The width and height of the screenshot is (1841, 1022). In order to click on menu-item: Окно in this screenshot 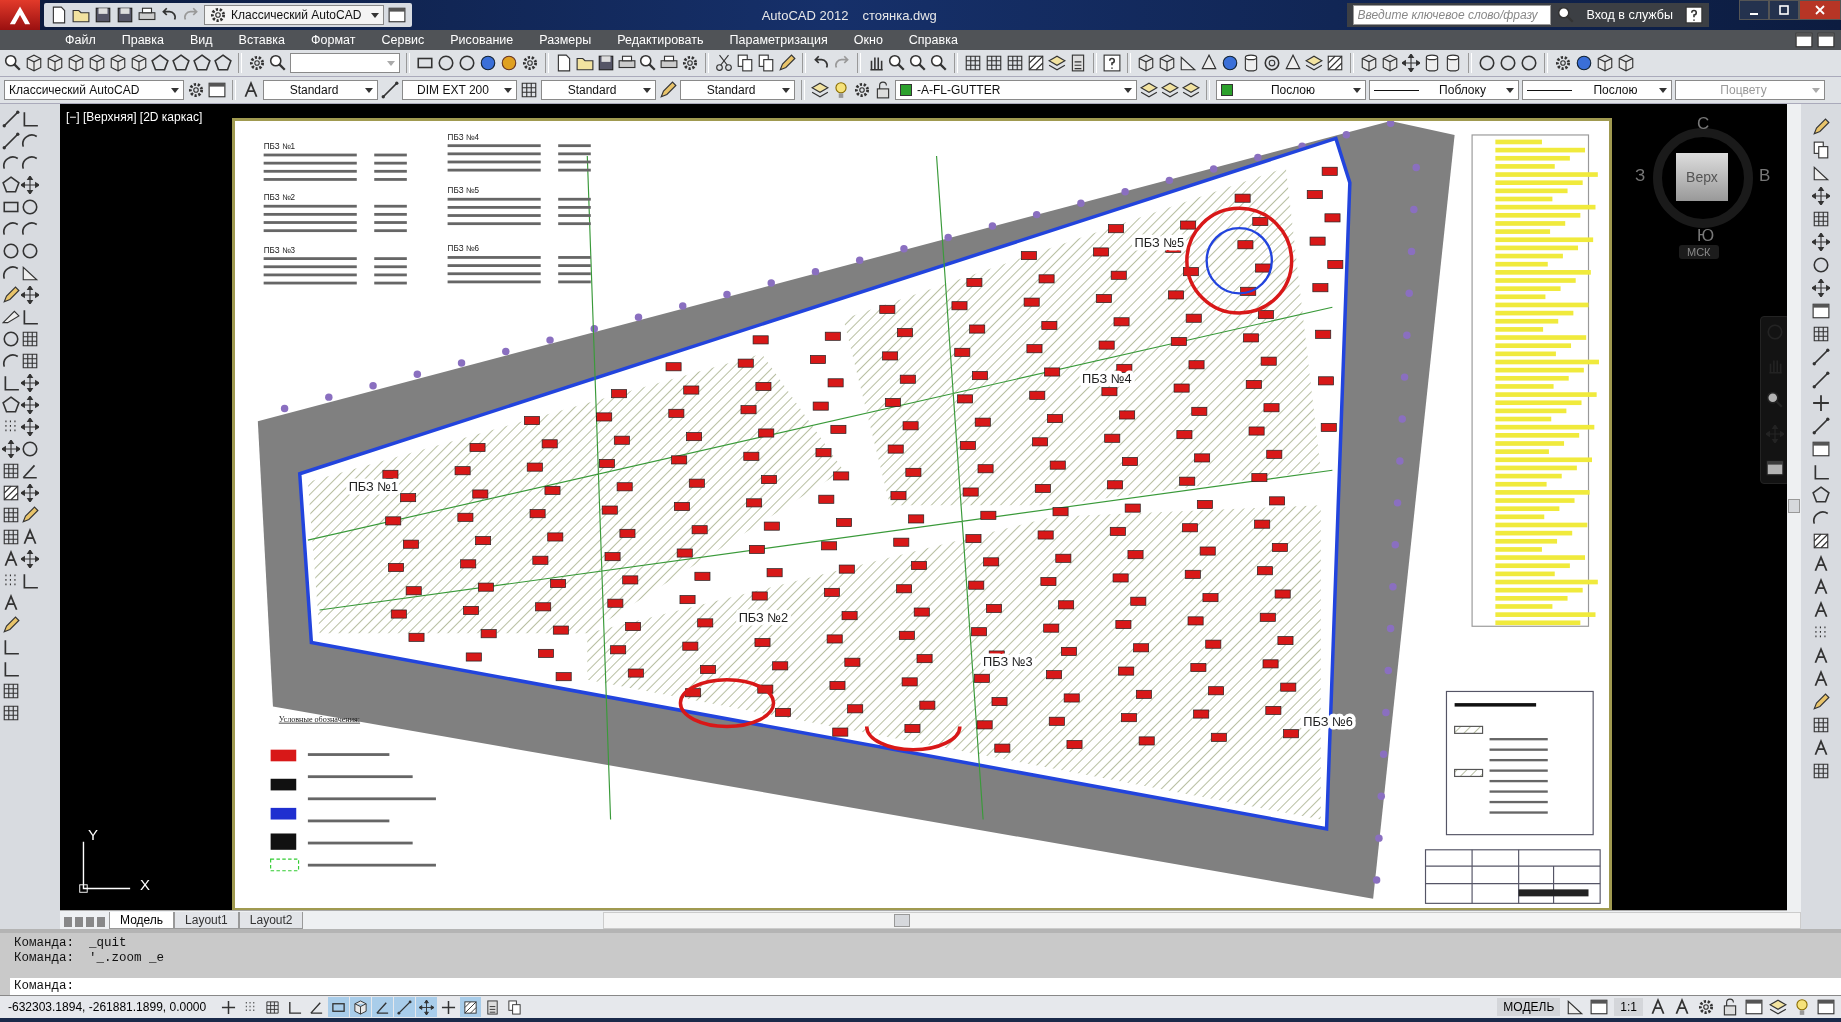, I will do `click(868, 40)`.